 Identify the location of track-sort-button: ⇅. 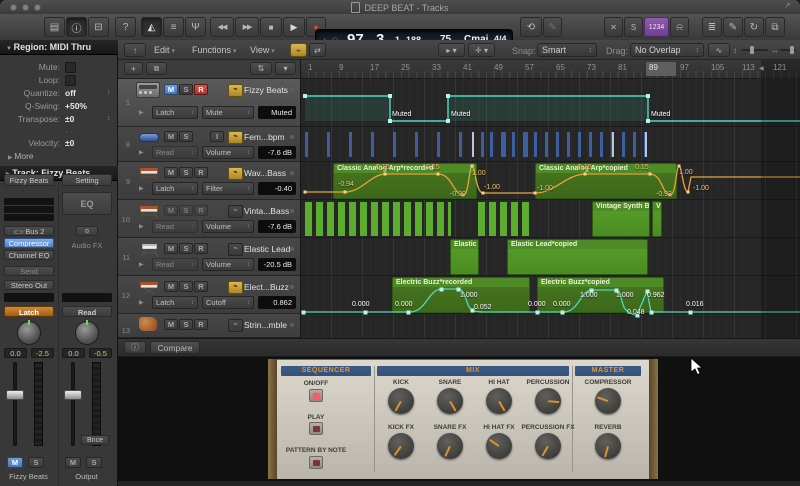
(261, 68).